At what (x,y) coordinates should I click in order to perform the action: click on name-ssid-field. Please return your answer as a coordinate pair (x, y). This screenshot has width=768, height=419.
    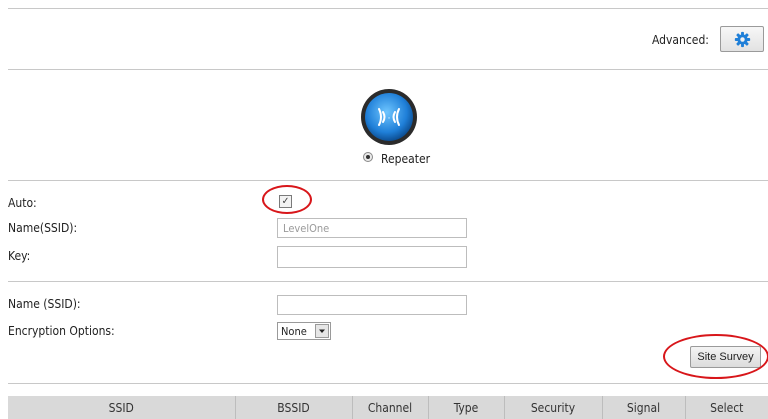
    Looking at the image, I should click on (372, 228).